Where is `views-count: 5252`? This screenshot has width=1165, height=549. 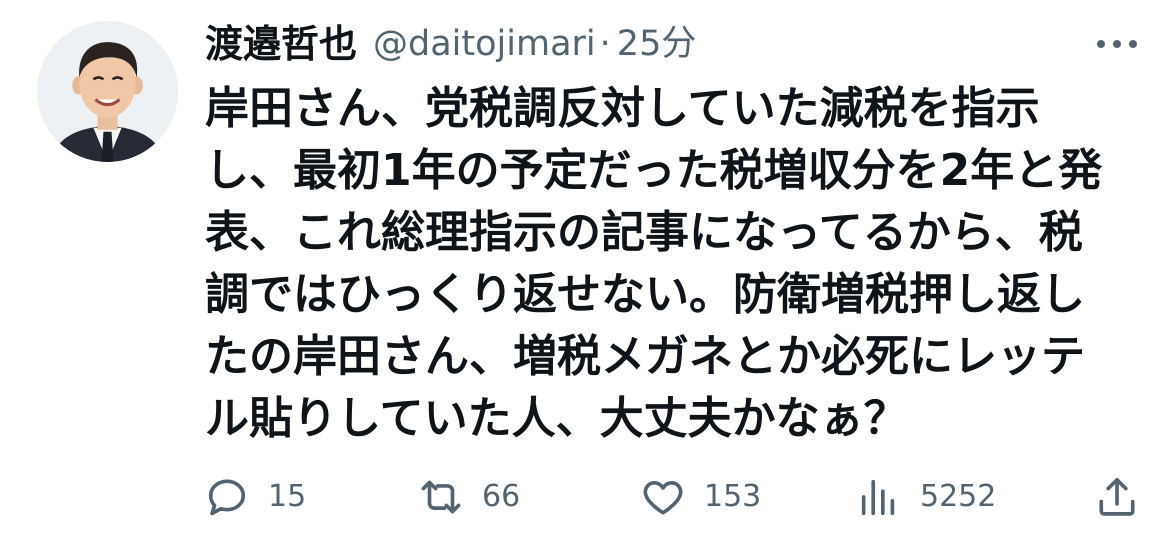 views-count: 5252 is located at coordinates (958, 496).